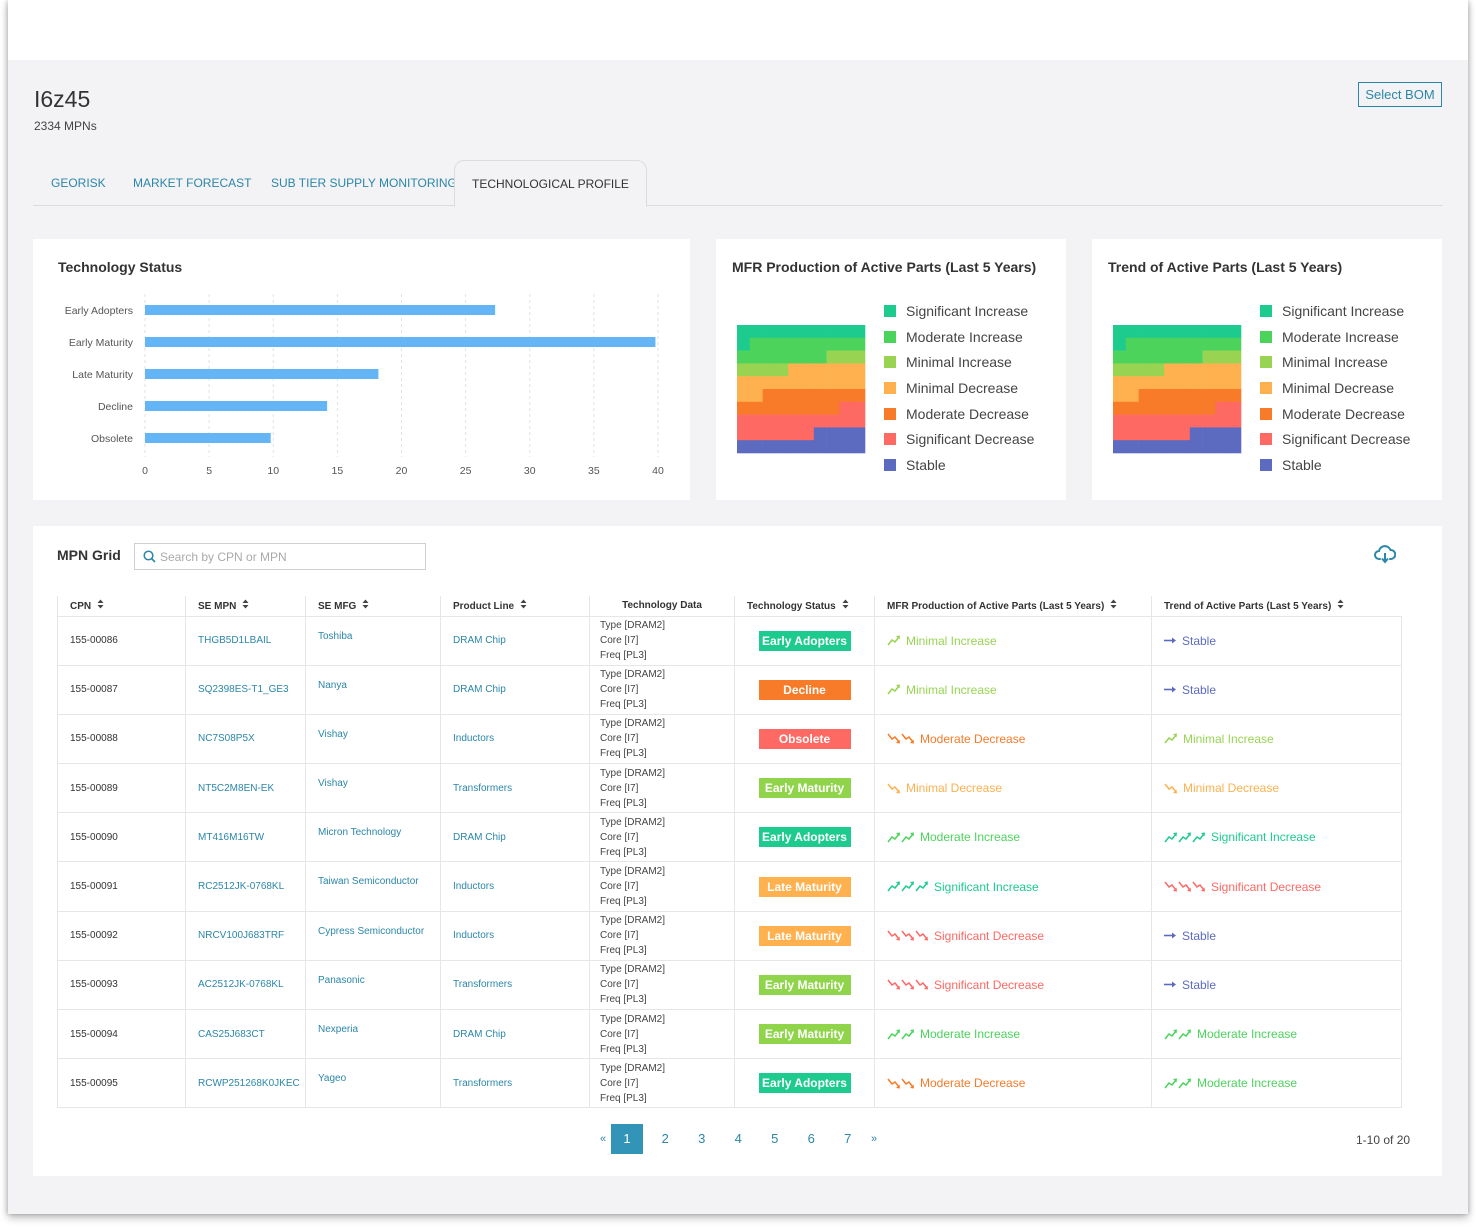 The width and height of the screenshot is (1476, 1230). Describe the element at coordinates (373, 606) in the screenshot. I see `column-header-se-mfg: SE MFG` at that location.